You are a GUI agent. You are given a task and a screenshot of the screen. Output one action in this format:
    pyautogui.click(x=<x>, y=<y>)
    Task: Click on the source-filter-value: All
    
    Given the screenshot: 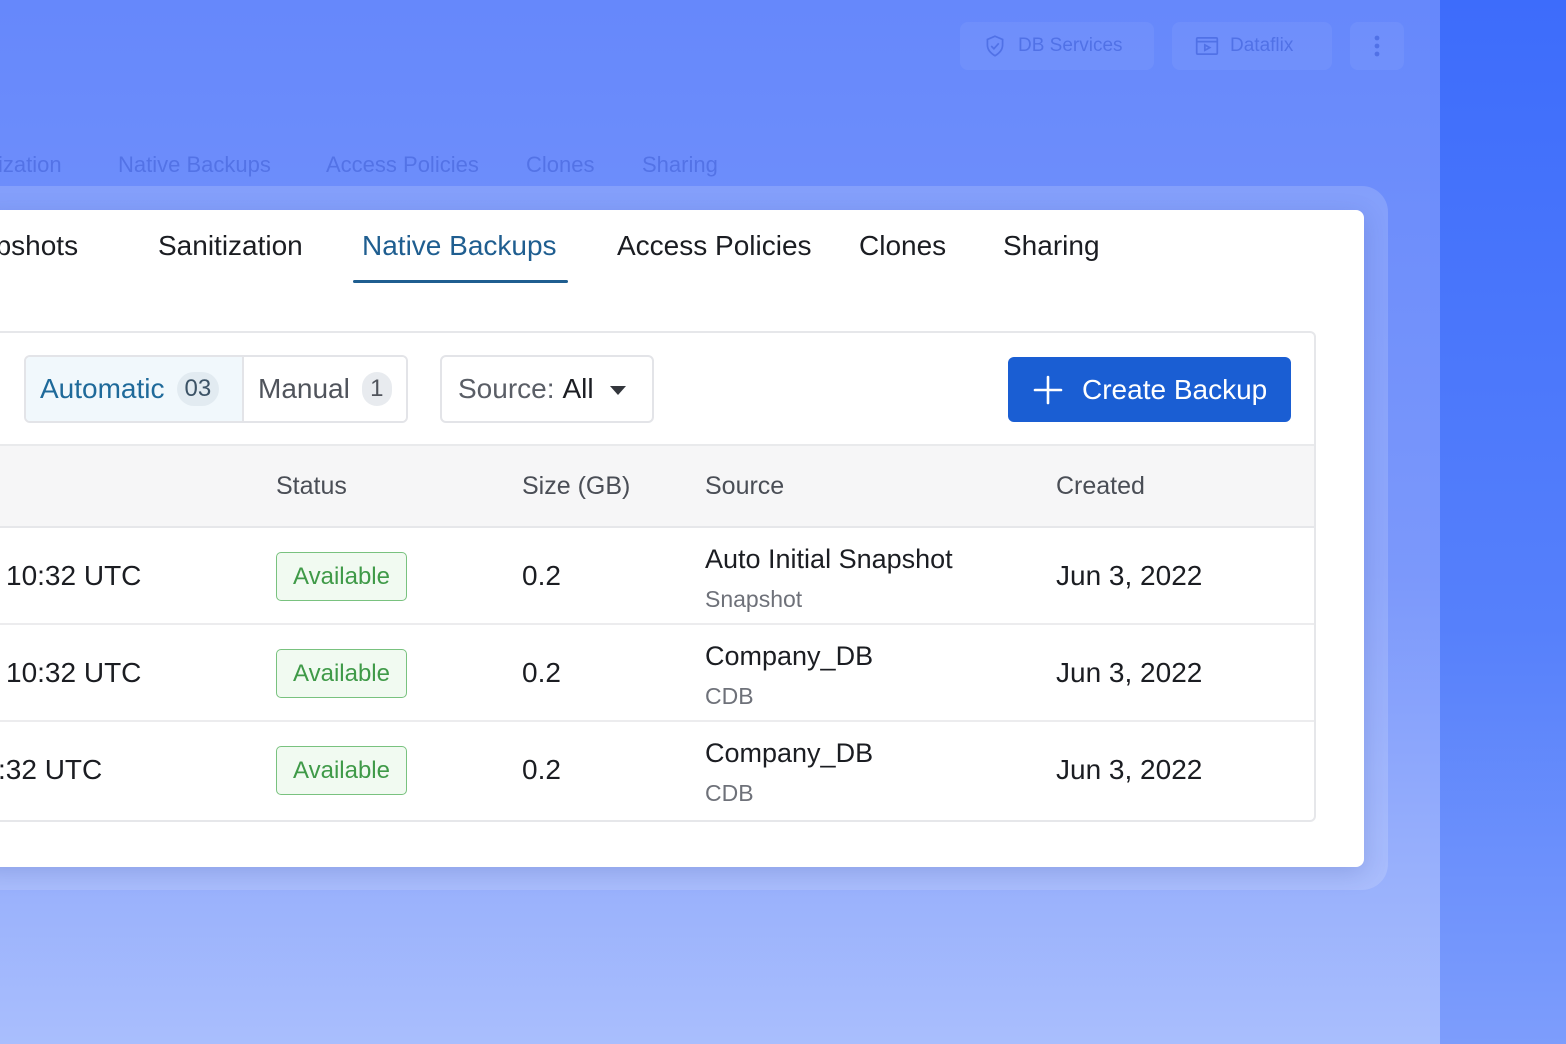 What is the action you would take?
    pyautogui.click(x=578, y=388)
    